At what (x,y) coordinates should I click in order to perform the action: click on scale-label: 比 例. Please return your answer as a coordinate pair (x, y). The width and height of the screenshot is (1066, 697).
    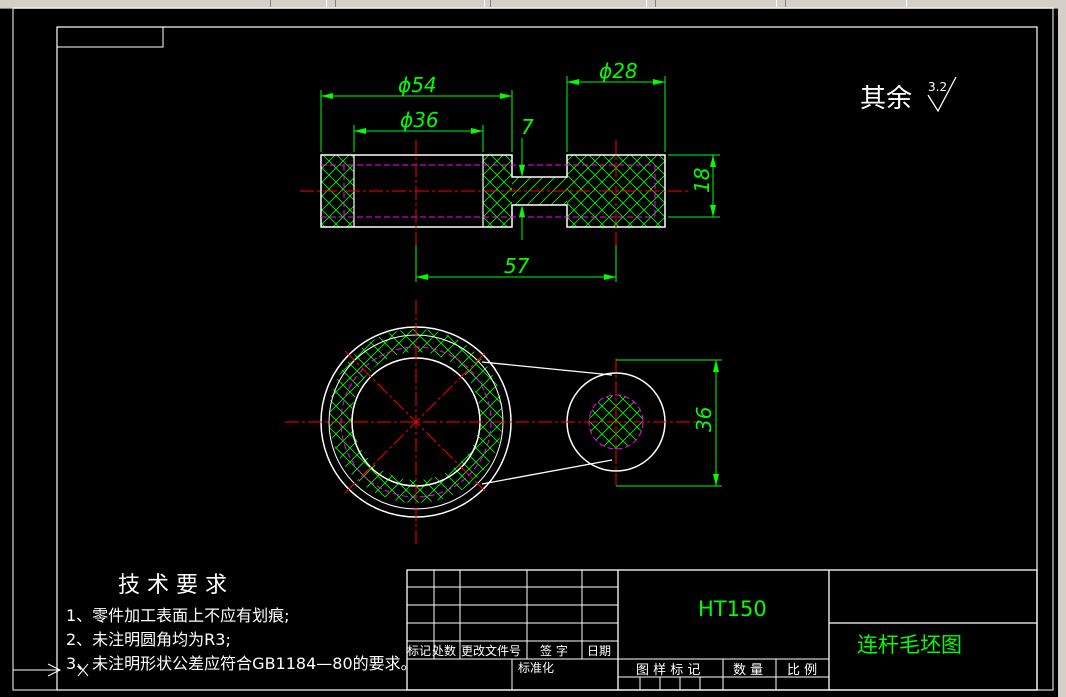
    Looking at the image, I should click on (802, 670).